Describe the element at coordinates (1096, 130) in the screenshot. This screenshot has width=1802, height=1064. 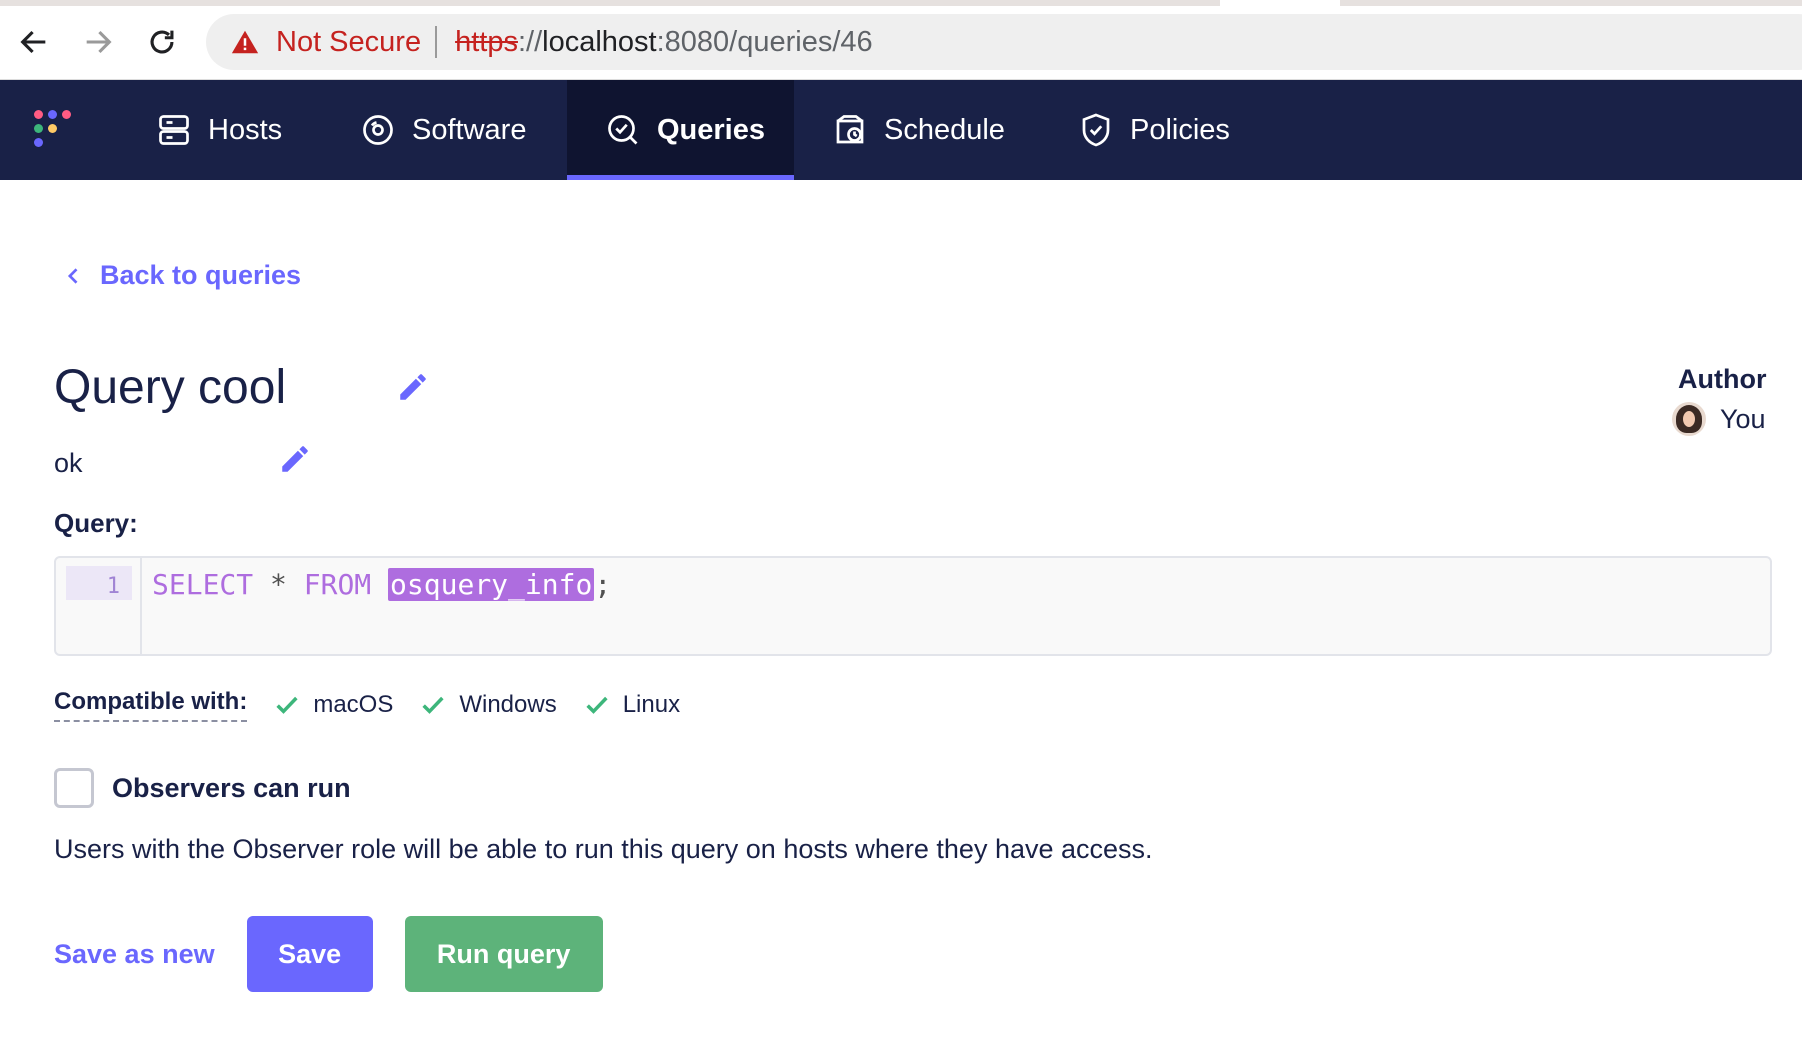
I see `policies-icon` at that location.